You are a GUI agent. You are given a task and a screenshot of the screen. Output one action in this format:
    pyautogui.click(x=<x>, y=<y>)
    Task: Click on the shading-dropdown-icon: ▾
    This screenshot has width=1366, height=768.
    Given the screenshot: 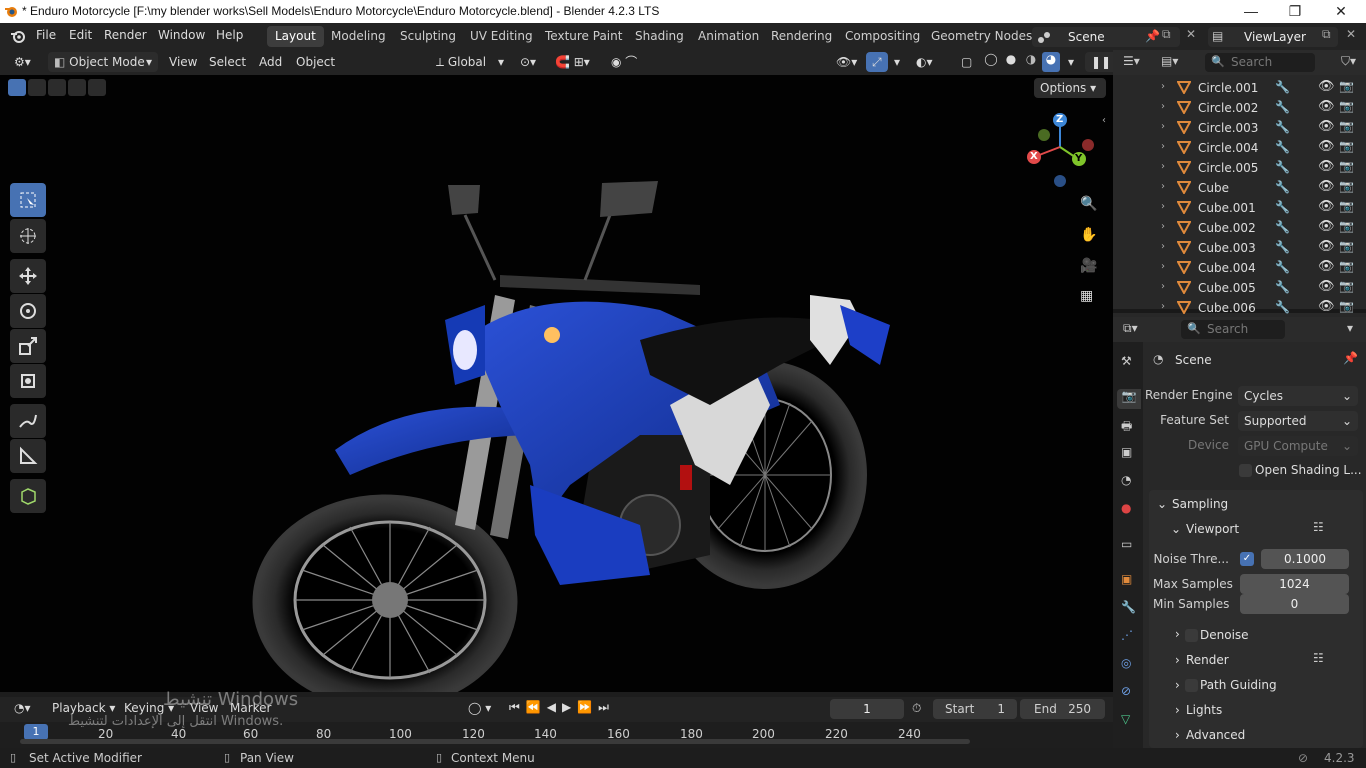 What is the action you would take?
    pyautogui.click(x=1071, y=62)
    